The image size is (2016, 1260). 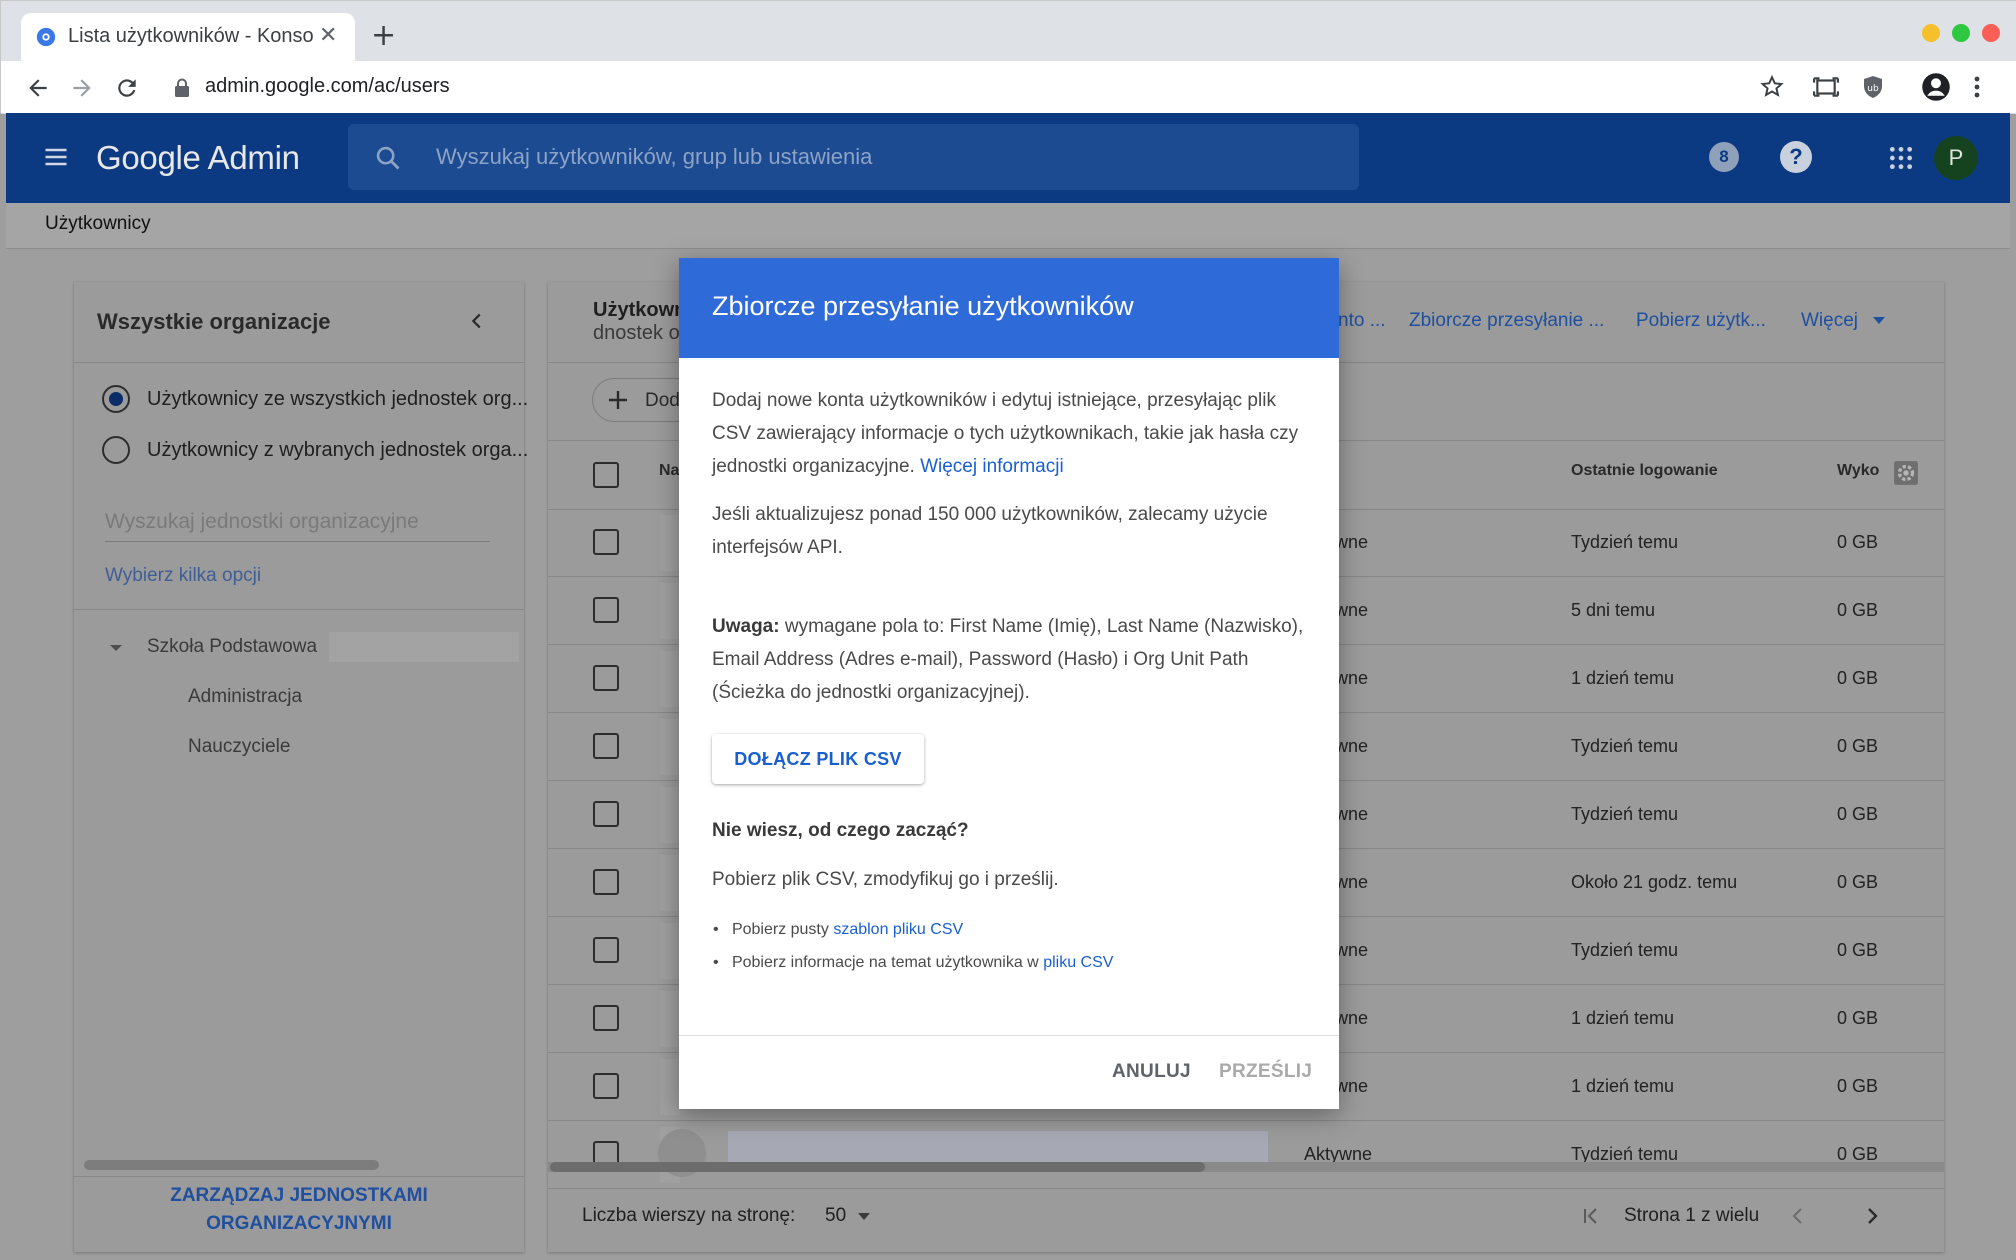 I want to click on tree-item-administracja: Administracja, so click(x=245, y=697).